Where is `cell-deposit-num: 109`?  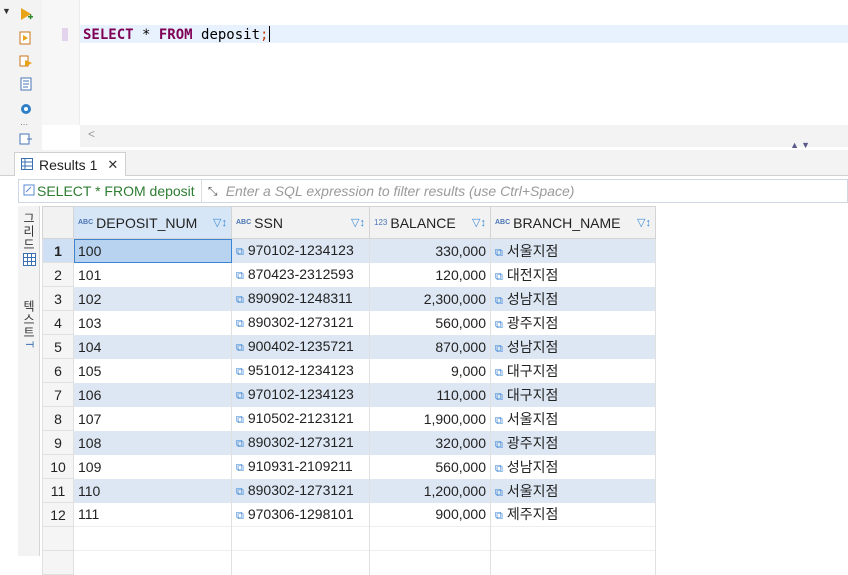
cell-deposit-num: 109 is located at coordinates (152, 466).